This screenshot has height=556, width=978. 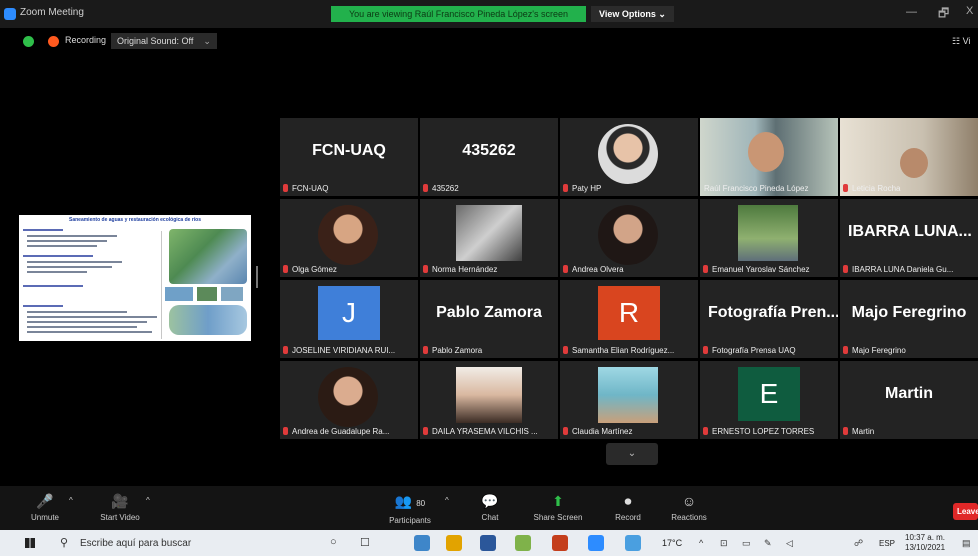 I want to click on record-label: Record, so click(x=628, y=517).